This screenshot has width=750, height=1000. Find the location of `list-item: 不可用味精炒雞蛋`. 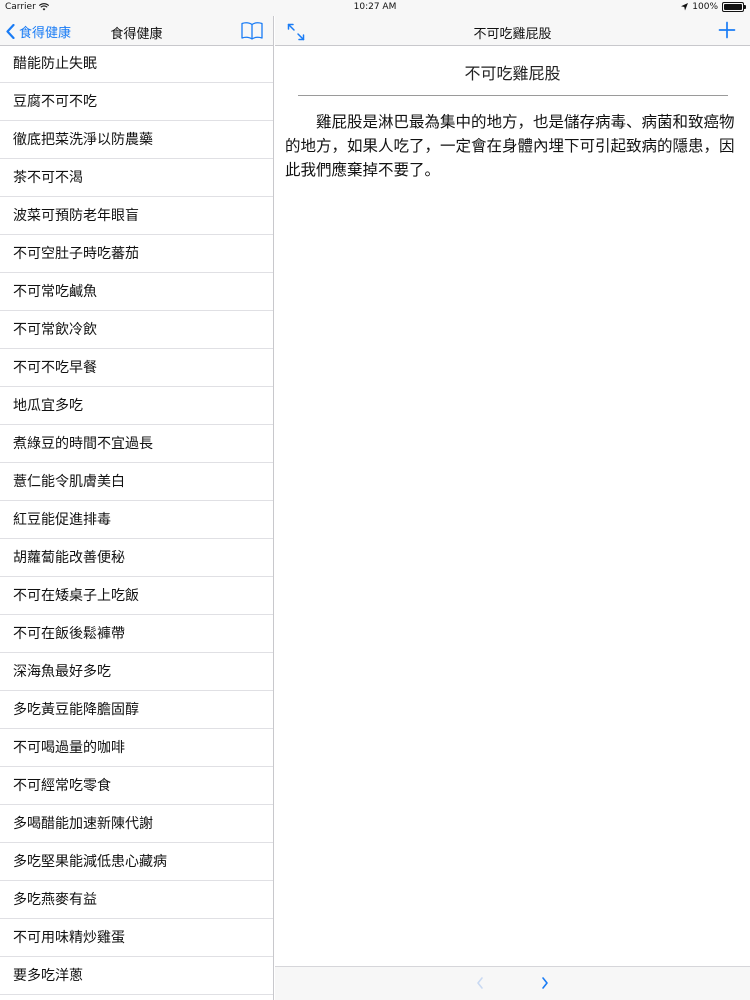

list-item: 不可用味精炒雞蛋 is located at coordinates (136, 938).